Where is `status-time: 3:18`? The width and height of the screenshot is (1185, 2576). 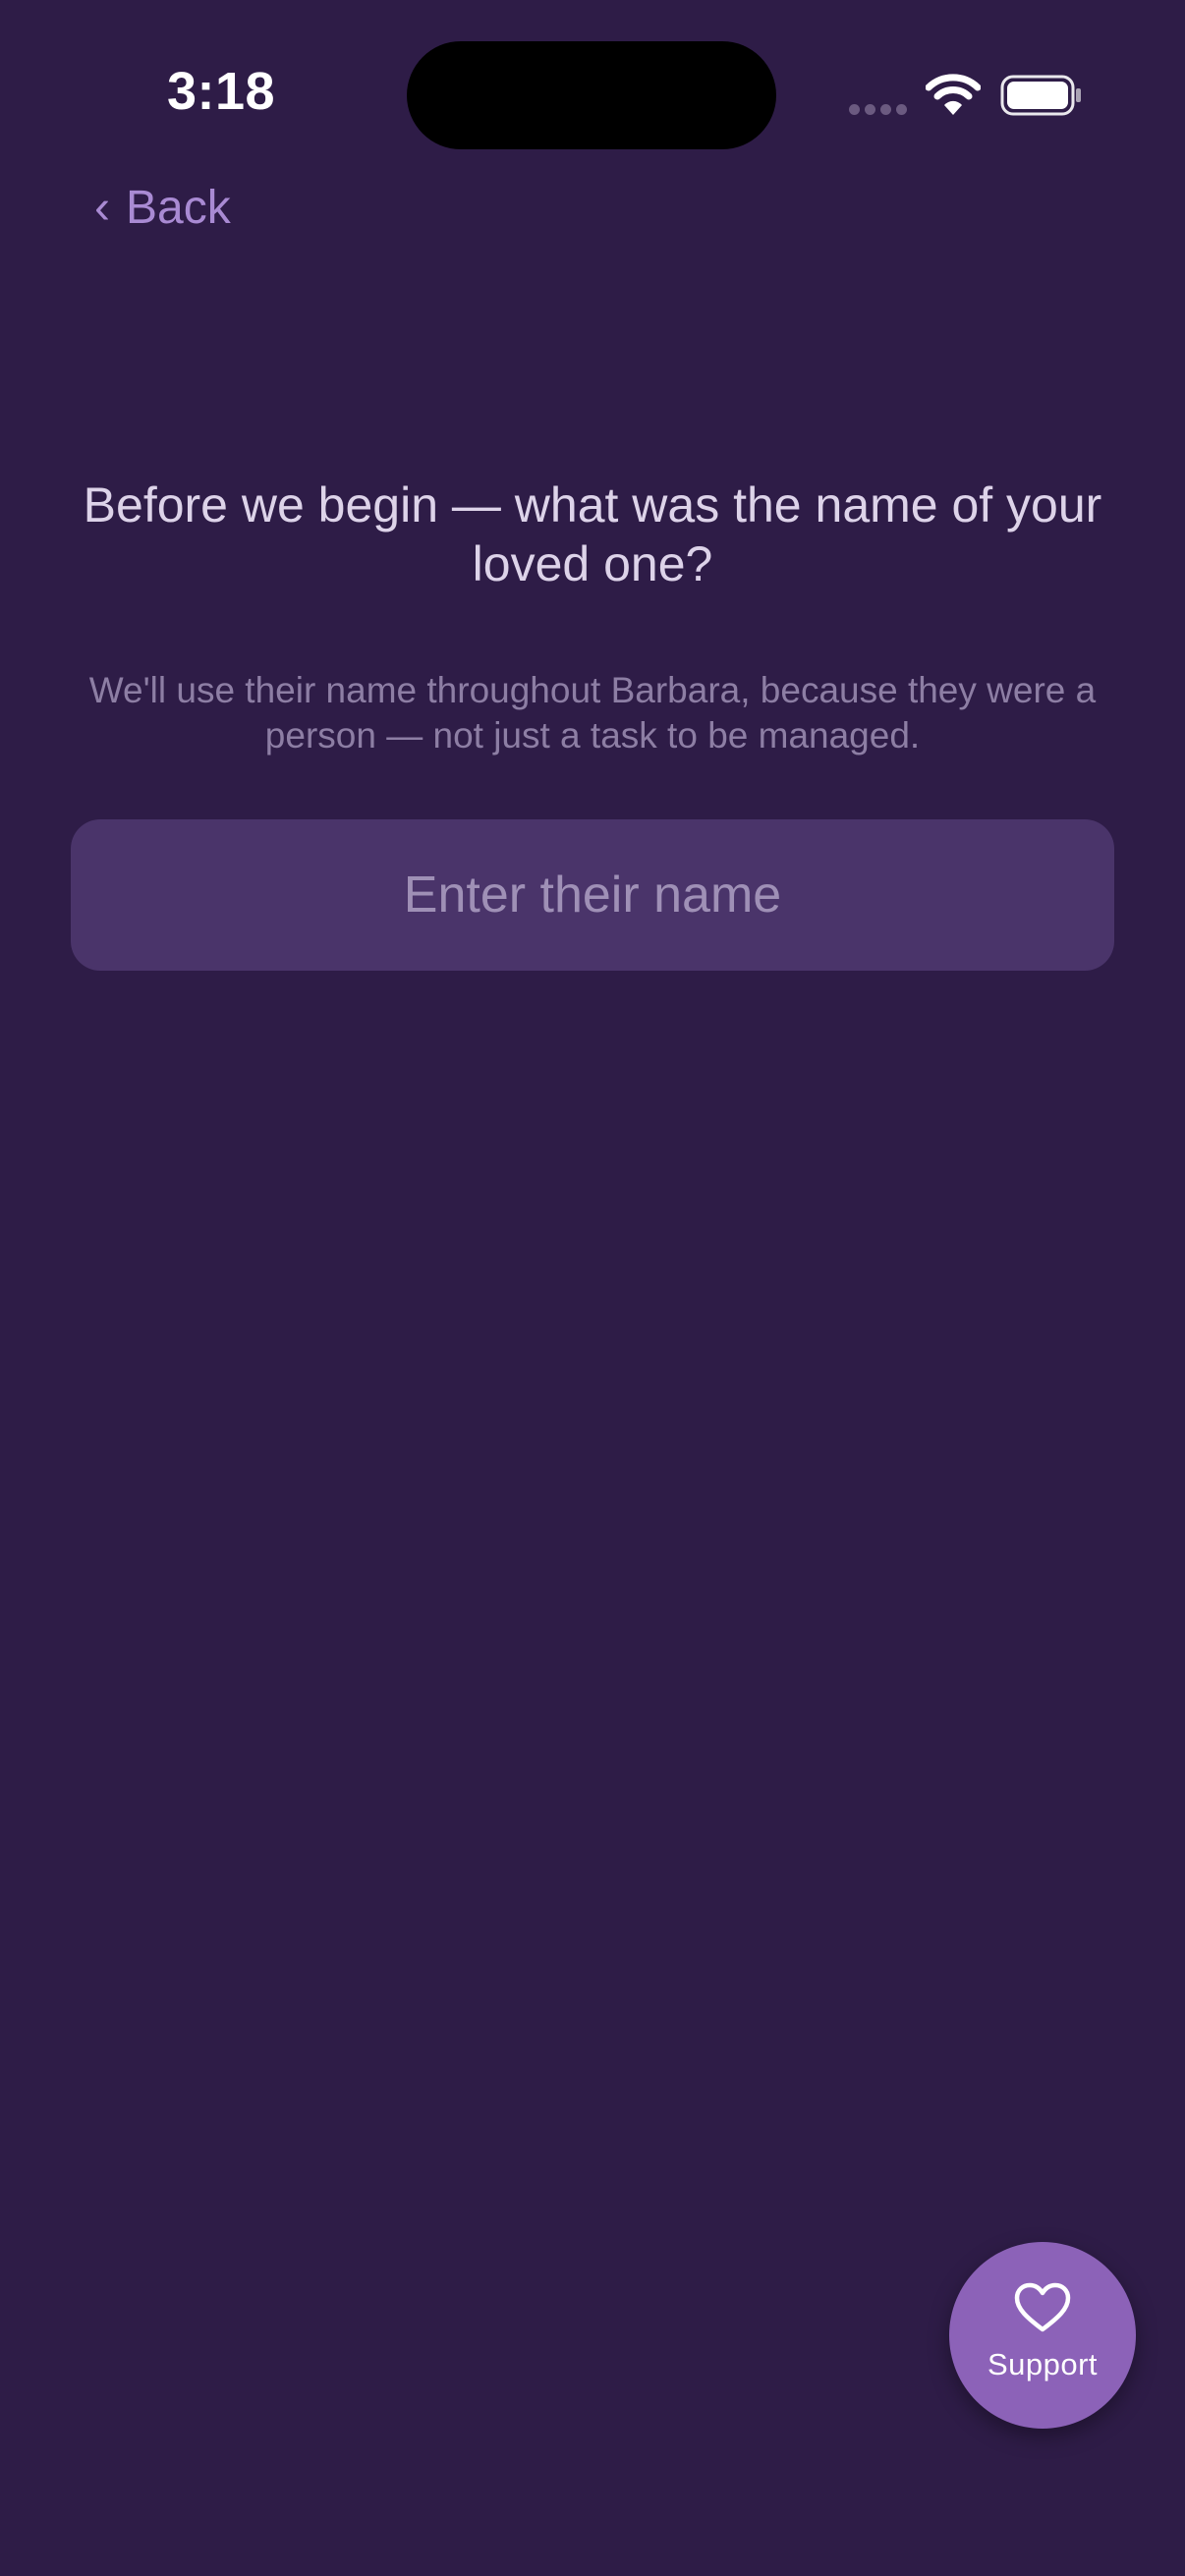 status-time: 3:18 is located at coordinates (222, 91).